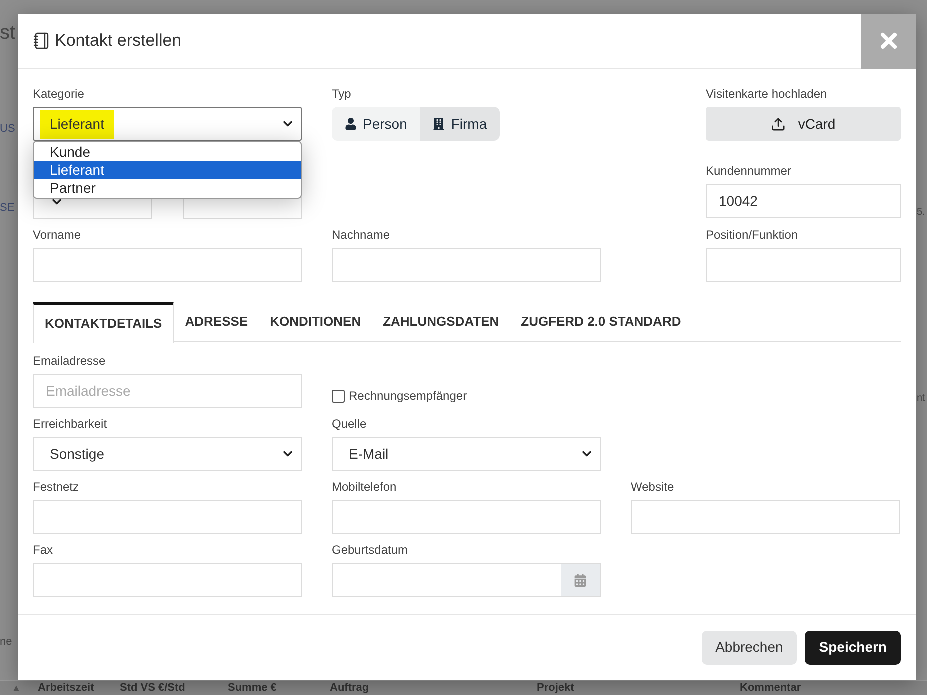 Image resolution: width=927 pixels, height=695 pixels. I want to click on field-label: Typ, so click(342, 94).